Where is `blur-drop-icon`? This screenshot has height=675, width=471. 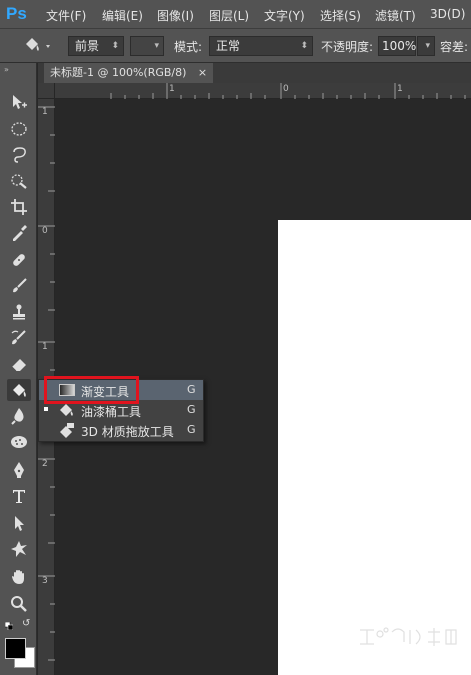
blur-drop-icon is located at coordinates (17, 416).